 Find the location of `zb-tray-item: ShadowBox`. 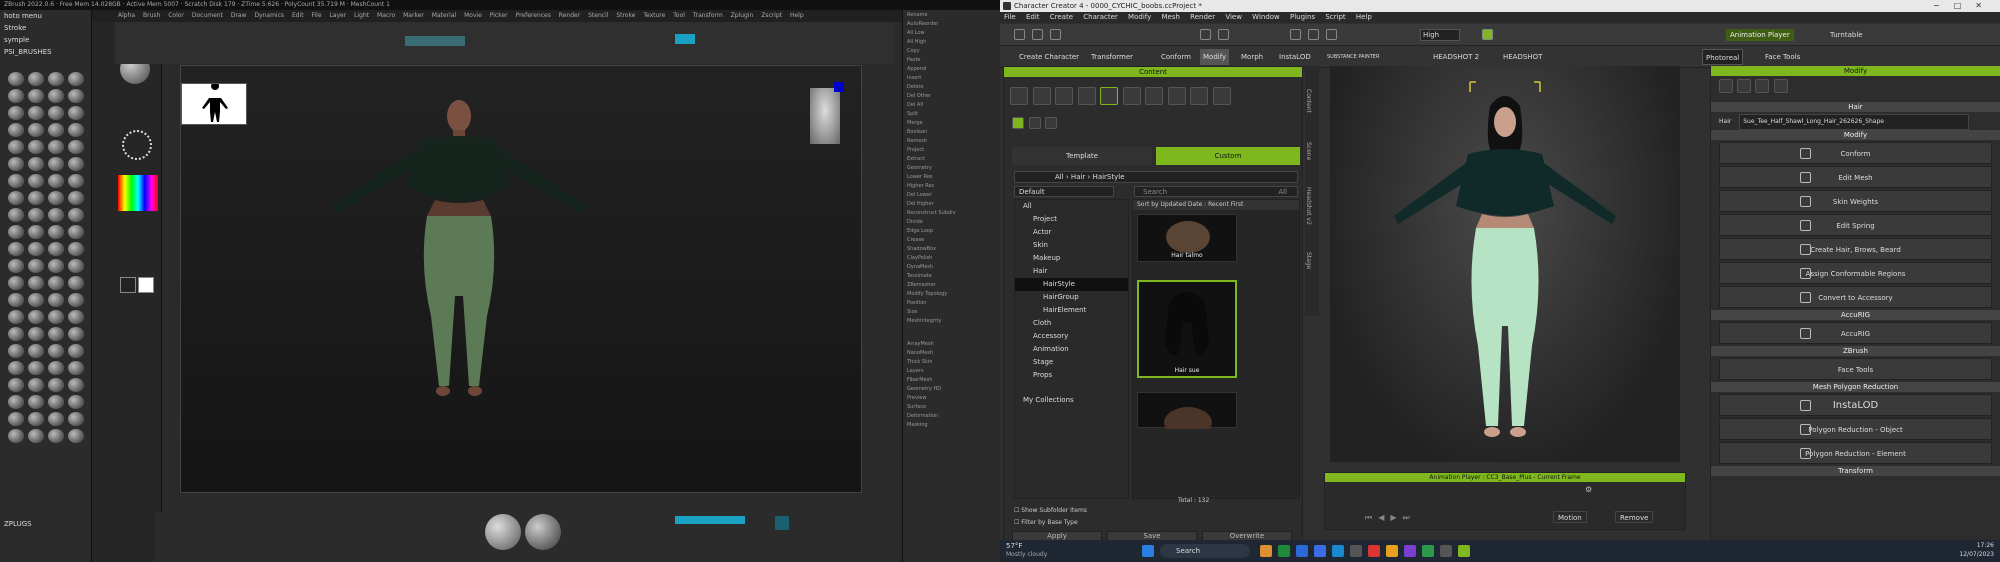

zb-tray-item: ShadowBox is located at coordinates (951, 248).